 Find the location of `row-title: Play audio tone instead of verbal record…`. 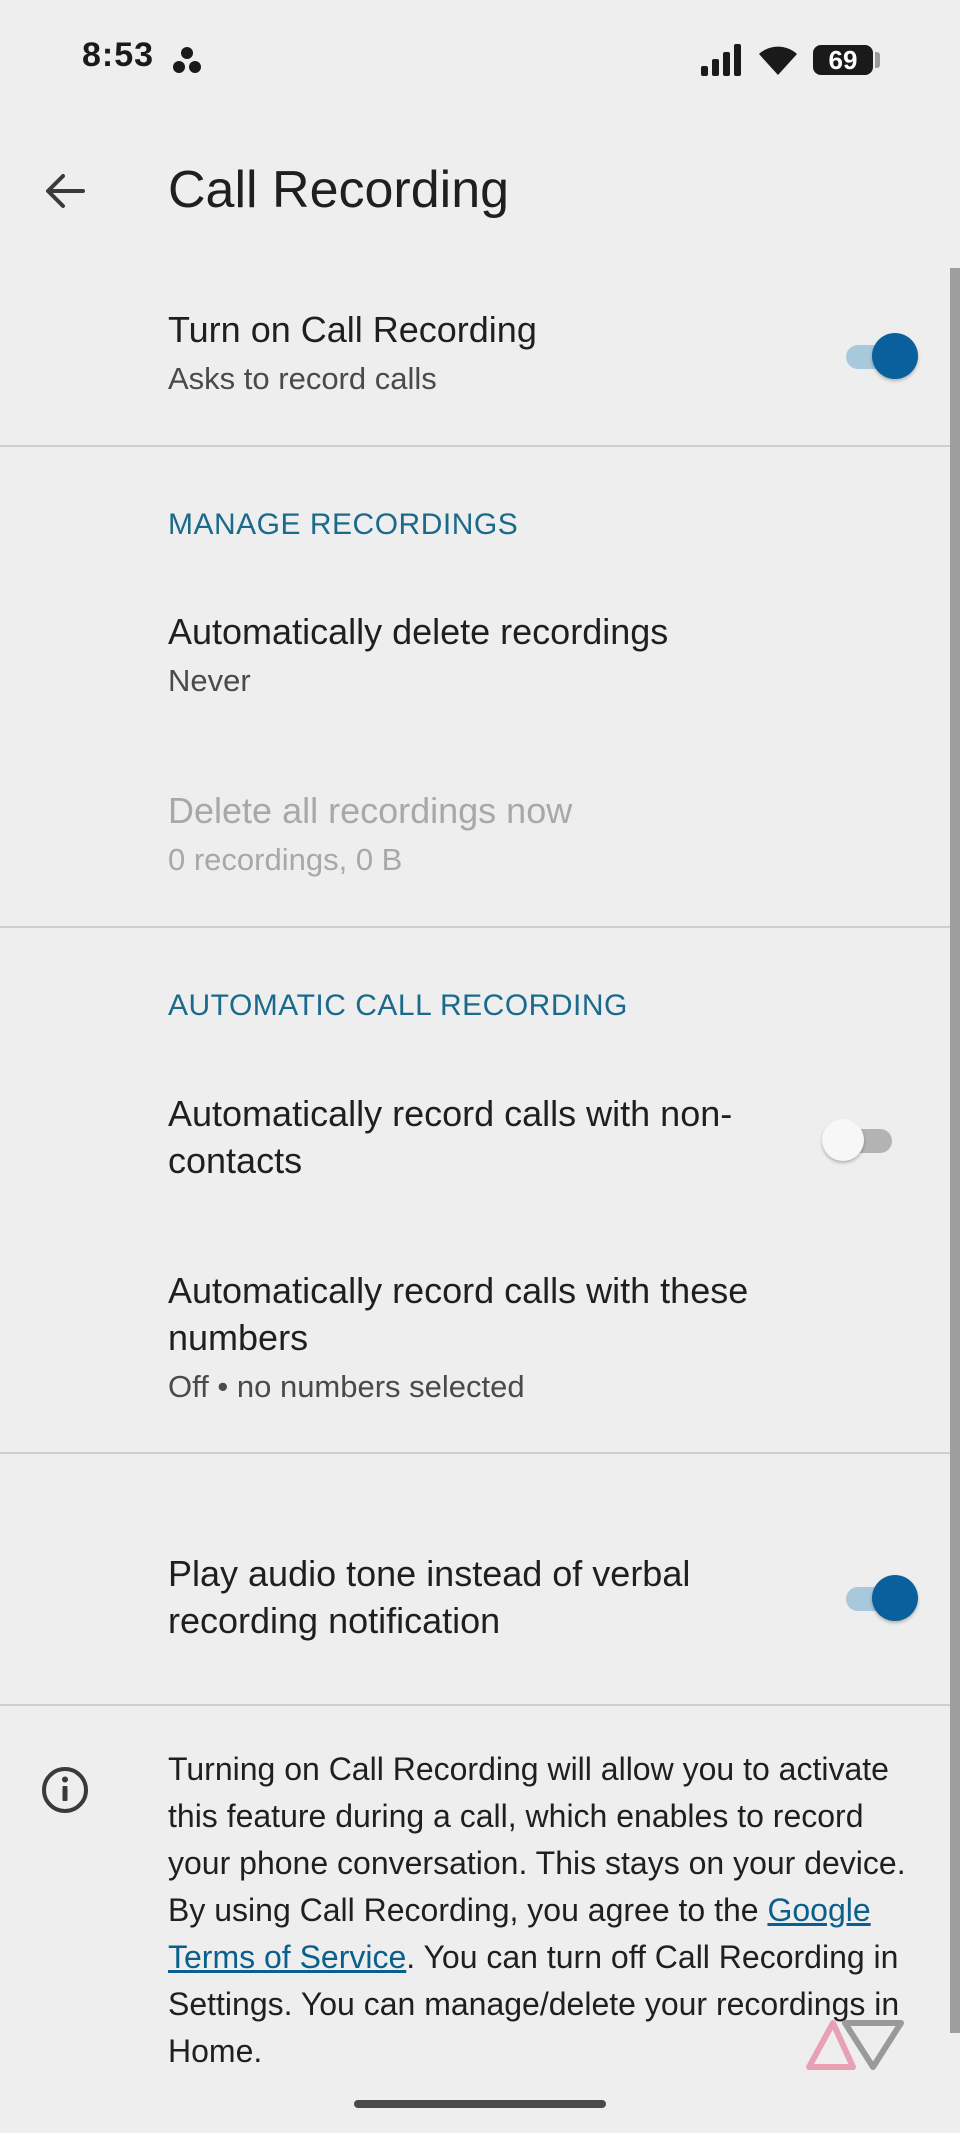

row-title: Play audio tone instead of verbal record… is located at coordinates (429, 1597).